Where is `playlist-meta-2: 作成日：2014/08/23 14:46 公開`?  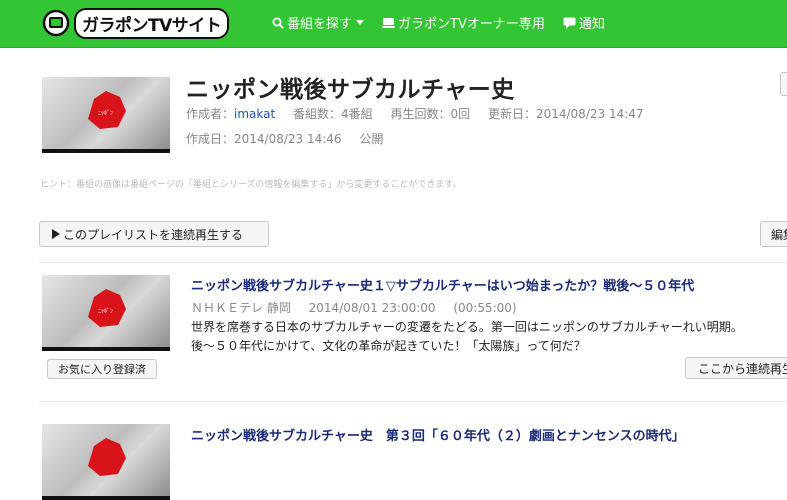 playlist-meta-2: 作成日：2014/08/23 14:46 公開 is located at coordinates (291, 138).